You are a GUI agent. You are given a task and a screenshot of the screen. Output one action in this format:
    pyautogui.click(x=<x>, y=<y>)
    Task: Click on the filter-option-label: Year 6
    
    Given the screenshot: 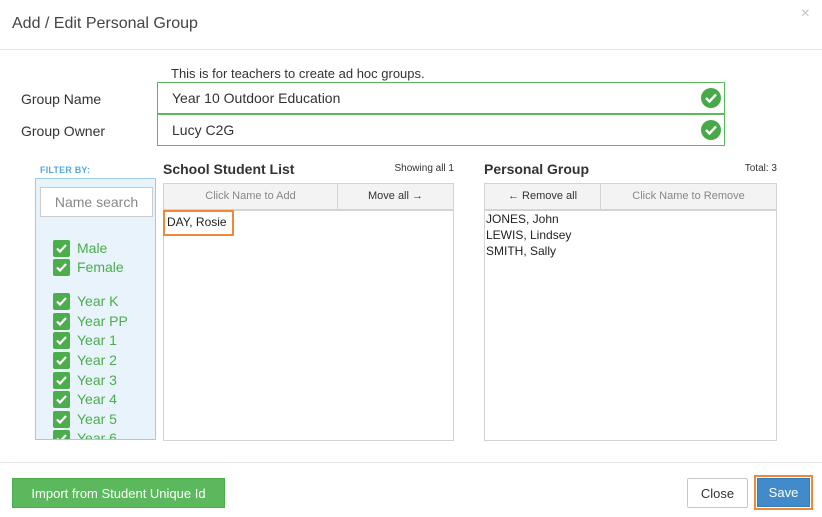 What is the action you would take?
    pyautogui.click(x=97, y=435)
    